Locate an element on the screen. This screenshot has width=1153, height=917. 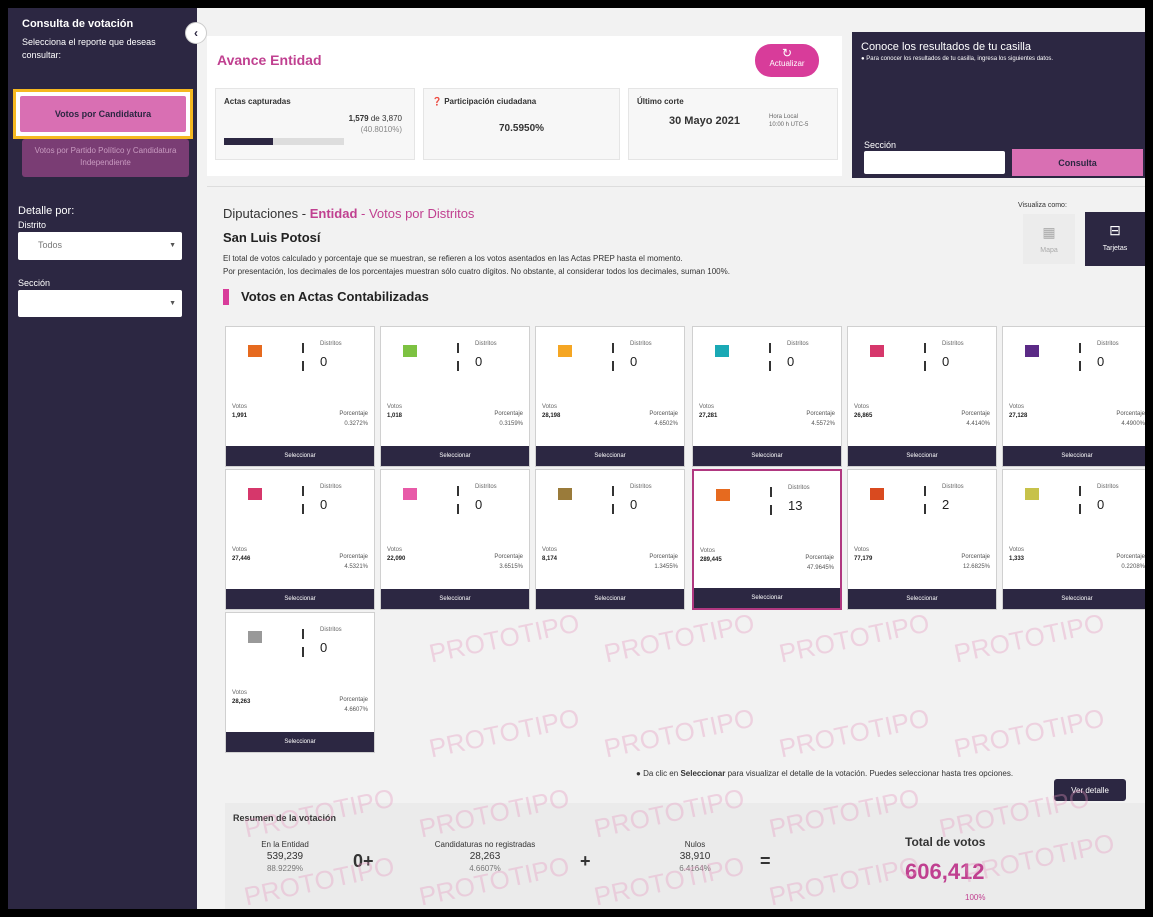
porcentaje-value: 1.3455% is located at coordinates (666, 567).